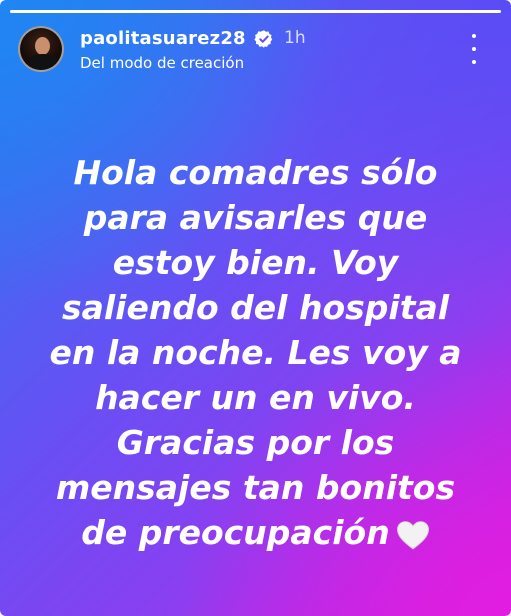 The width and height of the screenshot is (511, 616). What do you see at coordinates (412, 535) in the screenshot?
I see `white-heart-icon` at bounding box center [412, 535].